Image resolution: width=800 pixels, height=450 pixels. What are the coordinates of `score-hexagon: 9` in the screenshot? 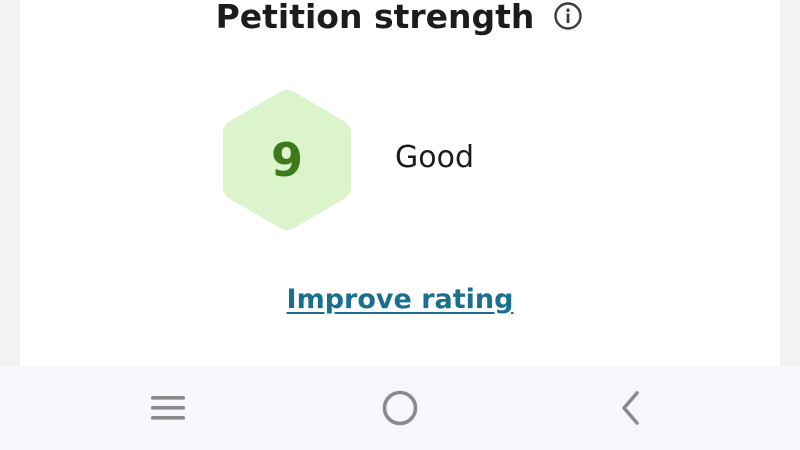 It's located at (287, 160).